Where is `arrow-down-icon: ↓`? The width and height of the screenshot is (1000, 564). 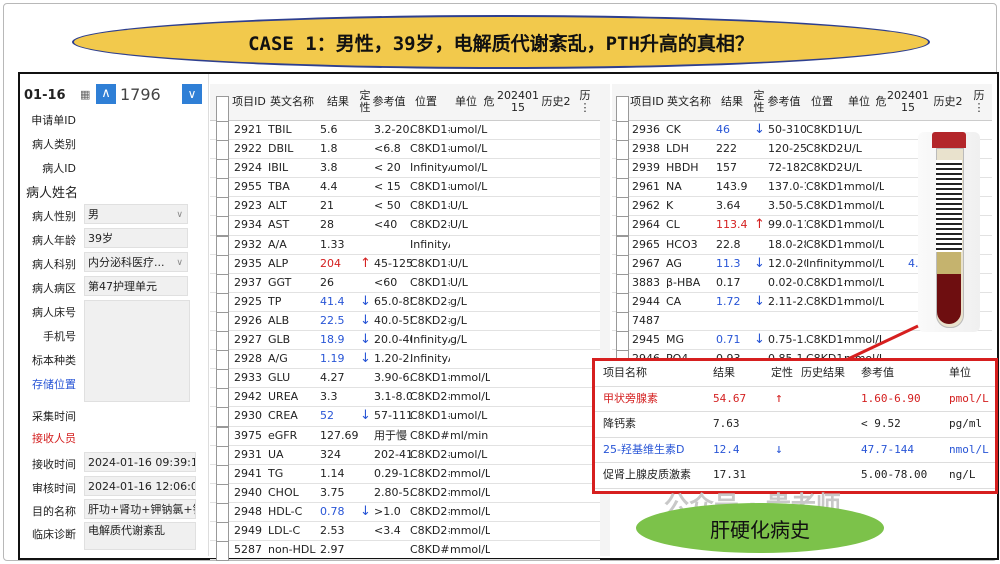
arrow-down-icon: ↓ is located at coordinates (779, 449).